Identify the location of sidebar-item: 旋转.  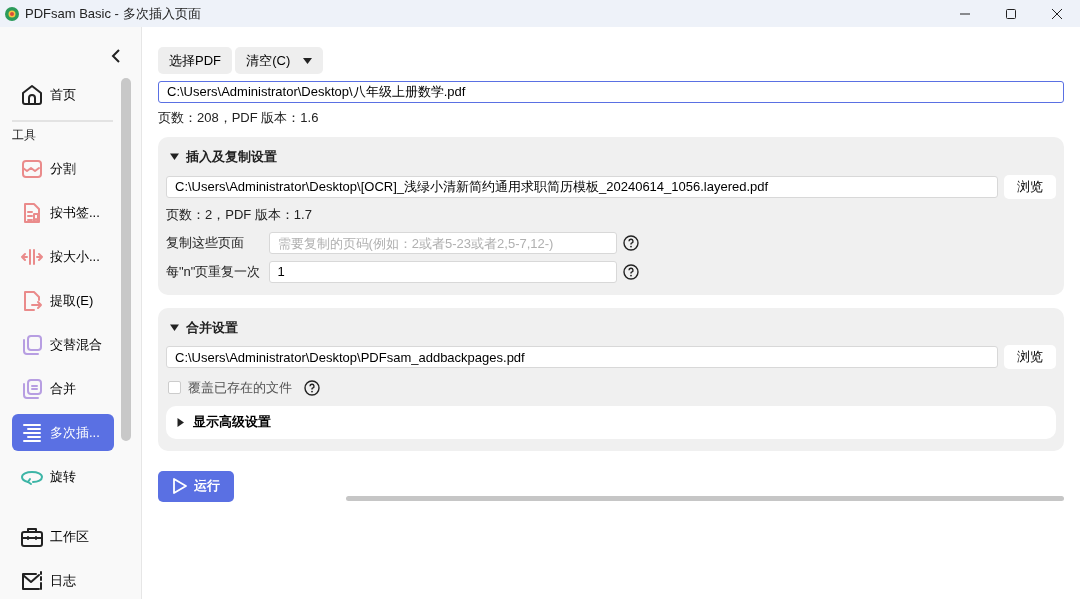
(63, 476).